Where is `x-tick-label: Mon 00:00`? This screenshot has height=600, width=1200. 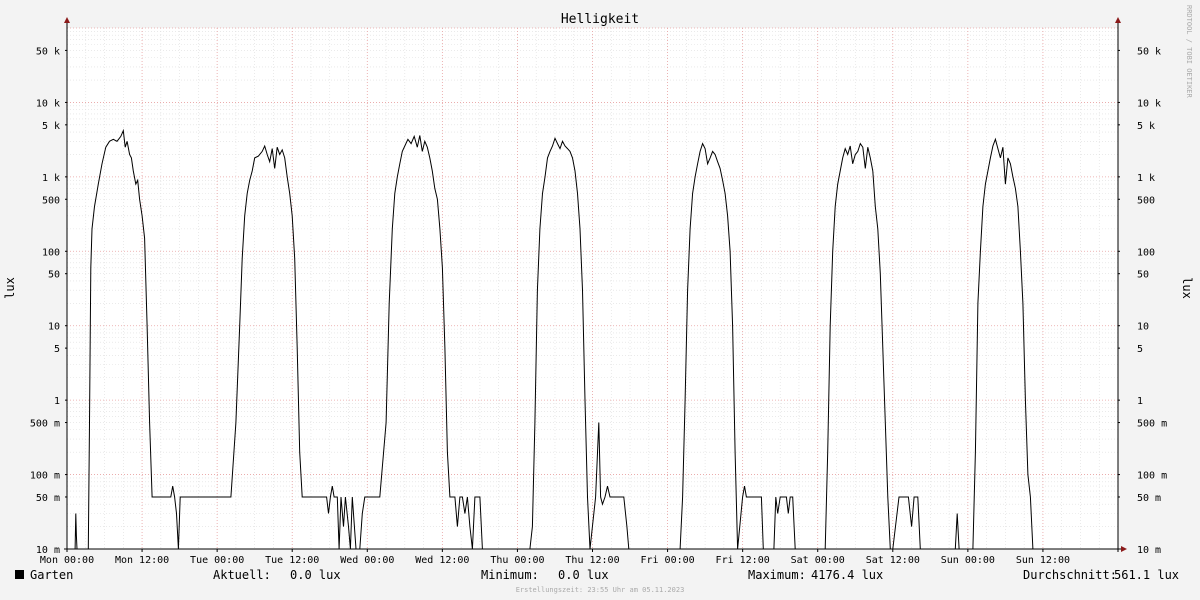
x-tick-label: Mon 00:00 is located at coordinates (67, 560).